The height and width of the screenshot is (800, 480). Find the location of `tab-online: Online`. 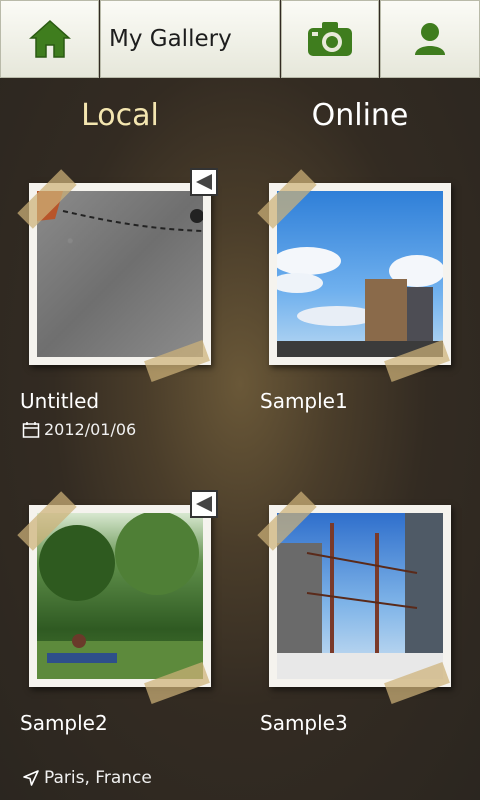

tab-online: Online is located at coordinates (360, 115).